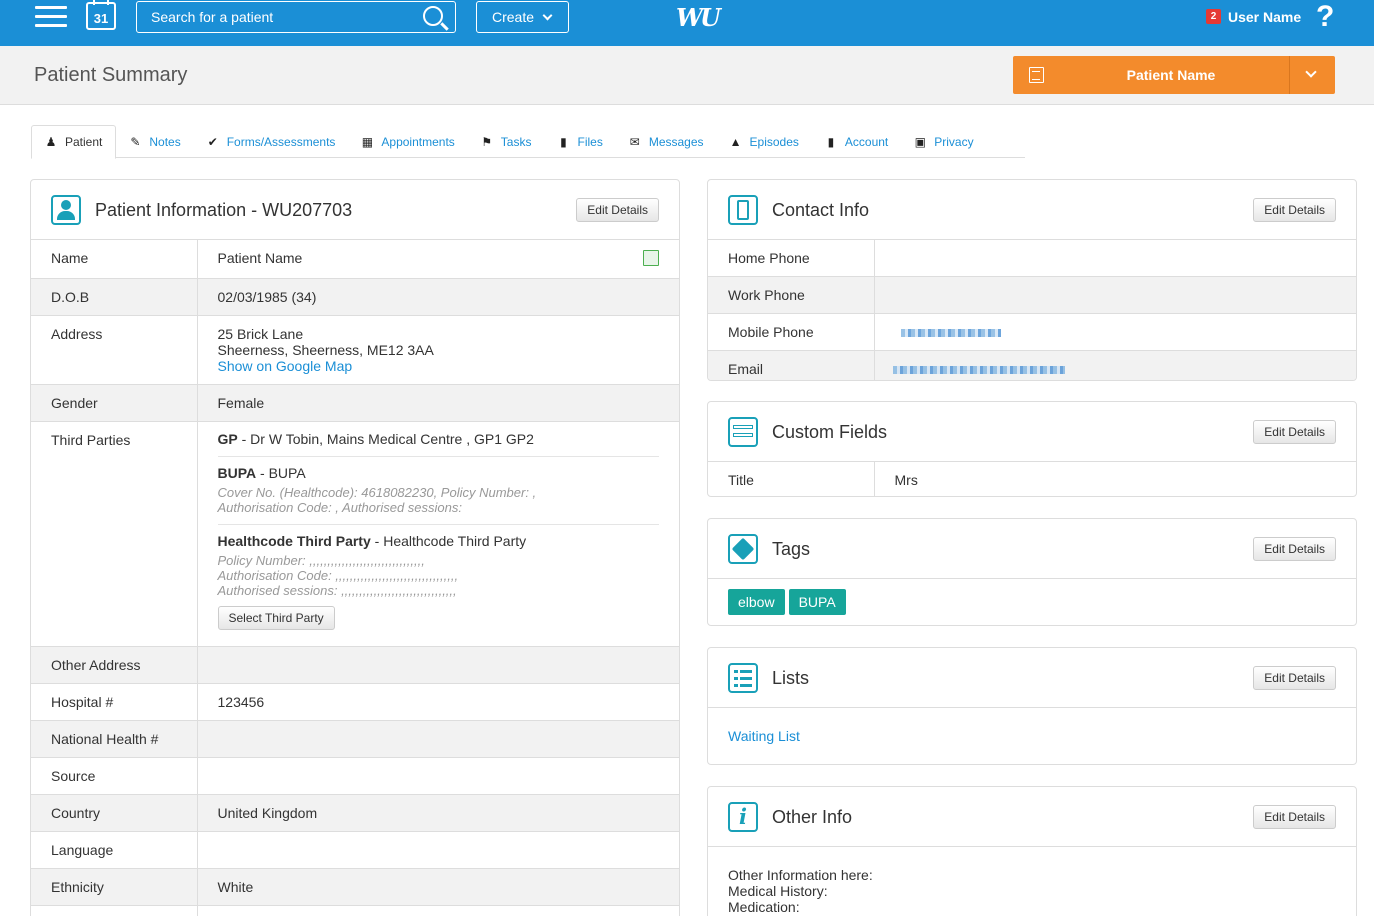 This screenshot has height=916, width=1374. I want to click on row-value: White, so click(438, 887).